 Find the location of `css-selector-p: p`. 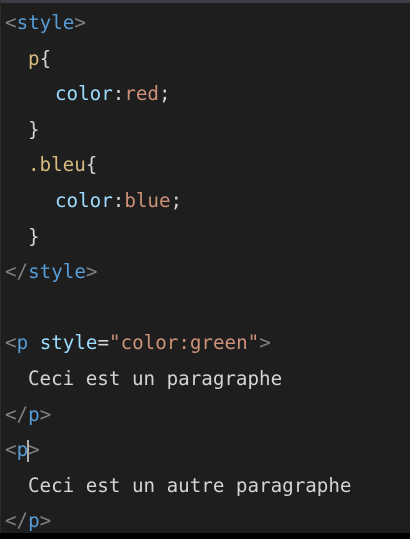

css-selector-p: p is located at coordinates (34, 58).